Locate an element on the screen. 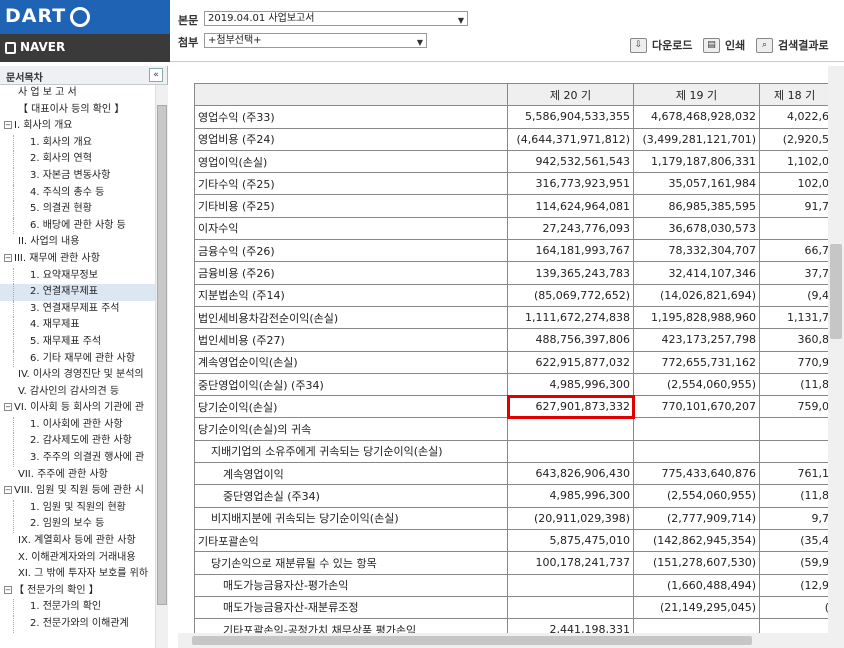 Image resolution: width=844 pixels, height=648 pixels. toc-item-label: 3. 연결재무제표 주석 is located at coordinates (75, 308).